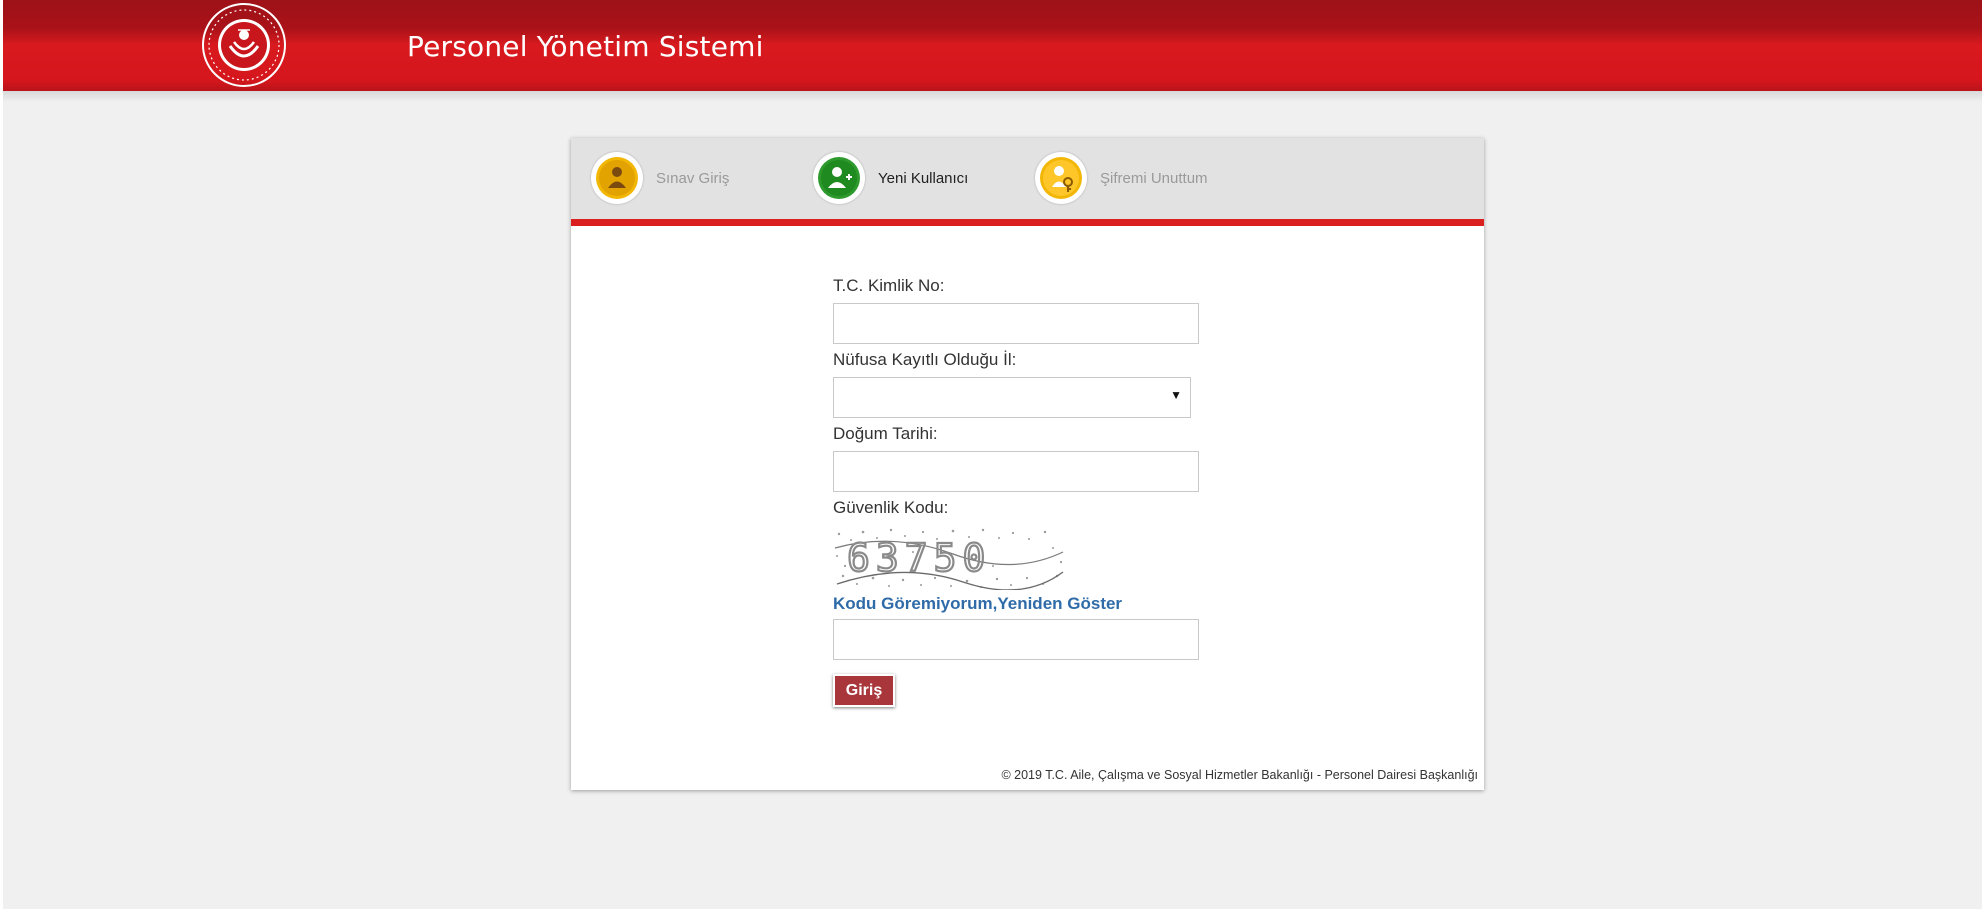 This screenshot has height=909, width=1986. Describe the element at coordinates (923, 178) in the screenshot. I see `tab-label: Yeni Kullanıcı` at that location.